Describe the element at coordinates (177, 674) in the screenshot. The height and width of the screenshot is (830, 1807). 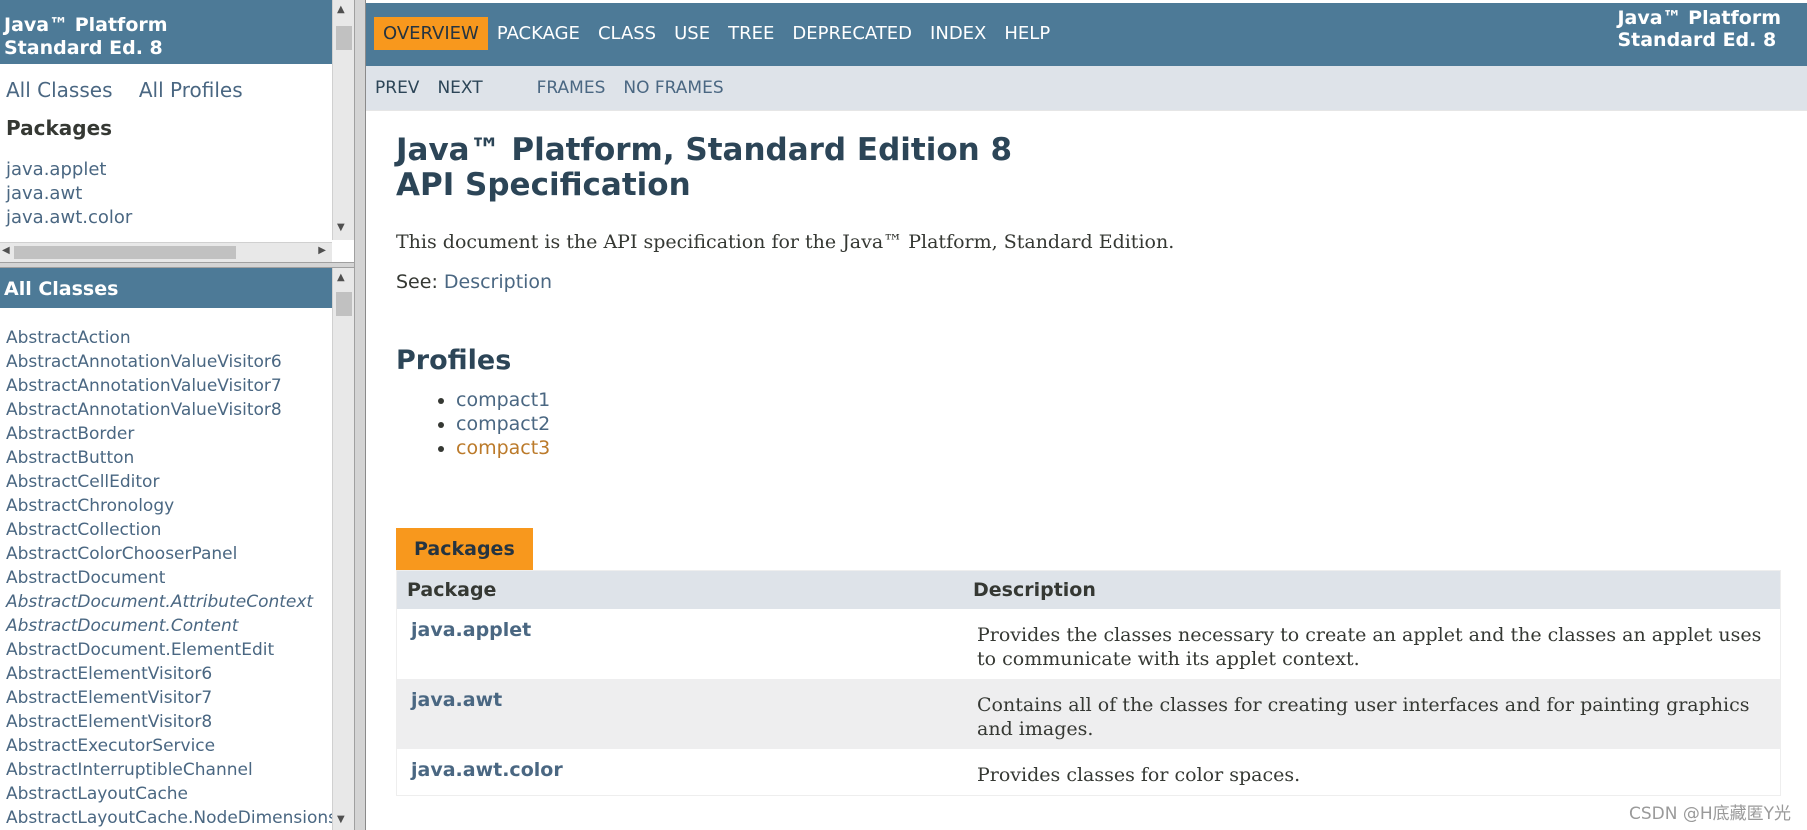
I see `class-link: AbstractElementVisitor6` at that location.